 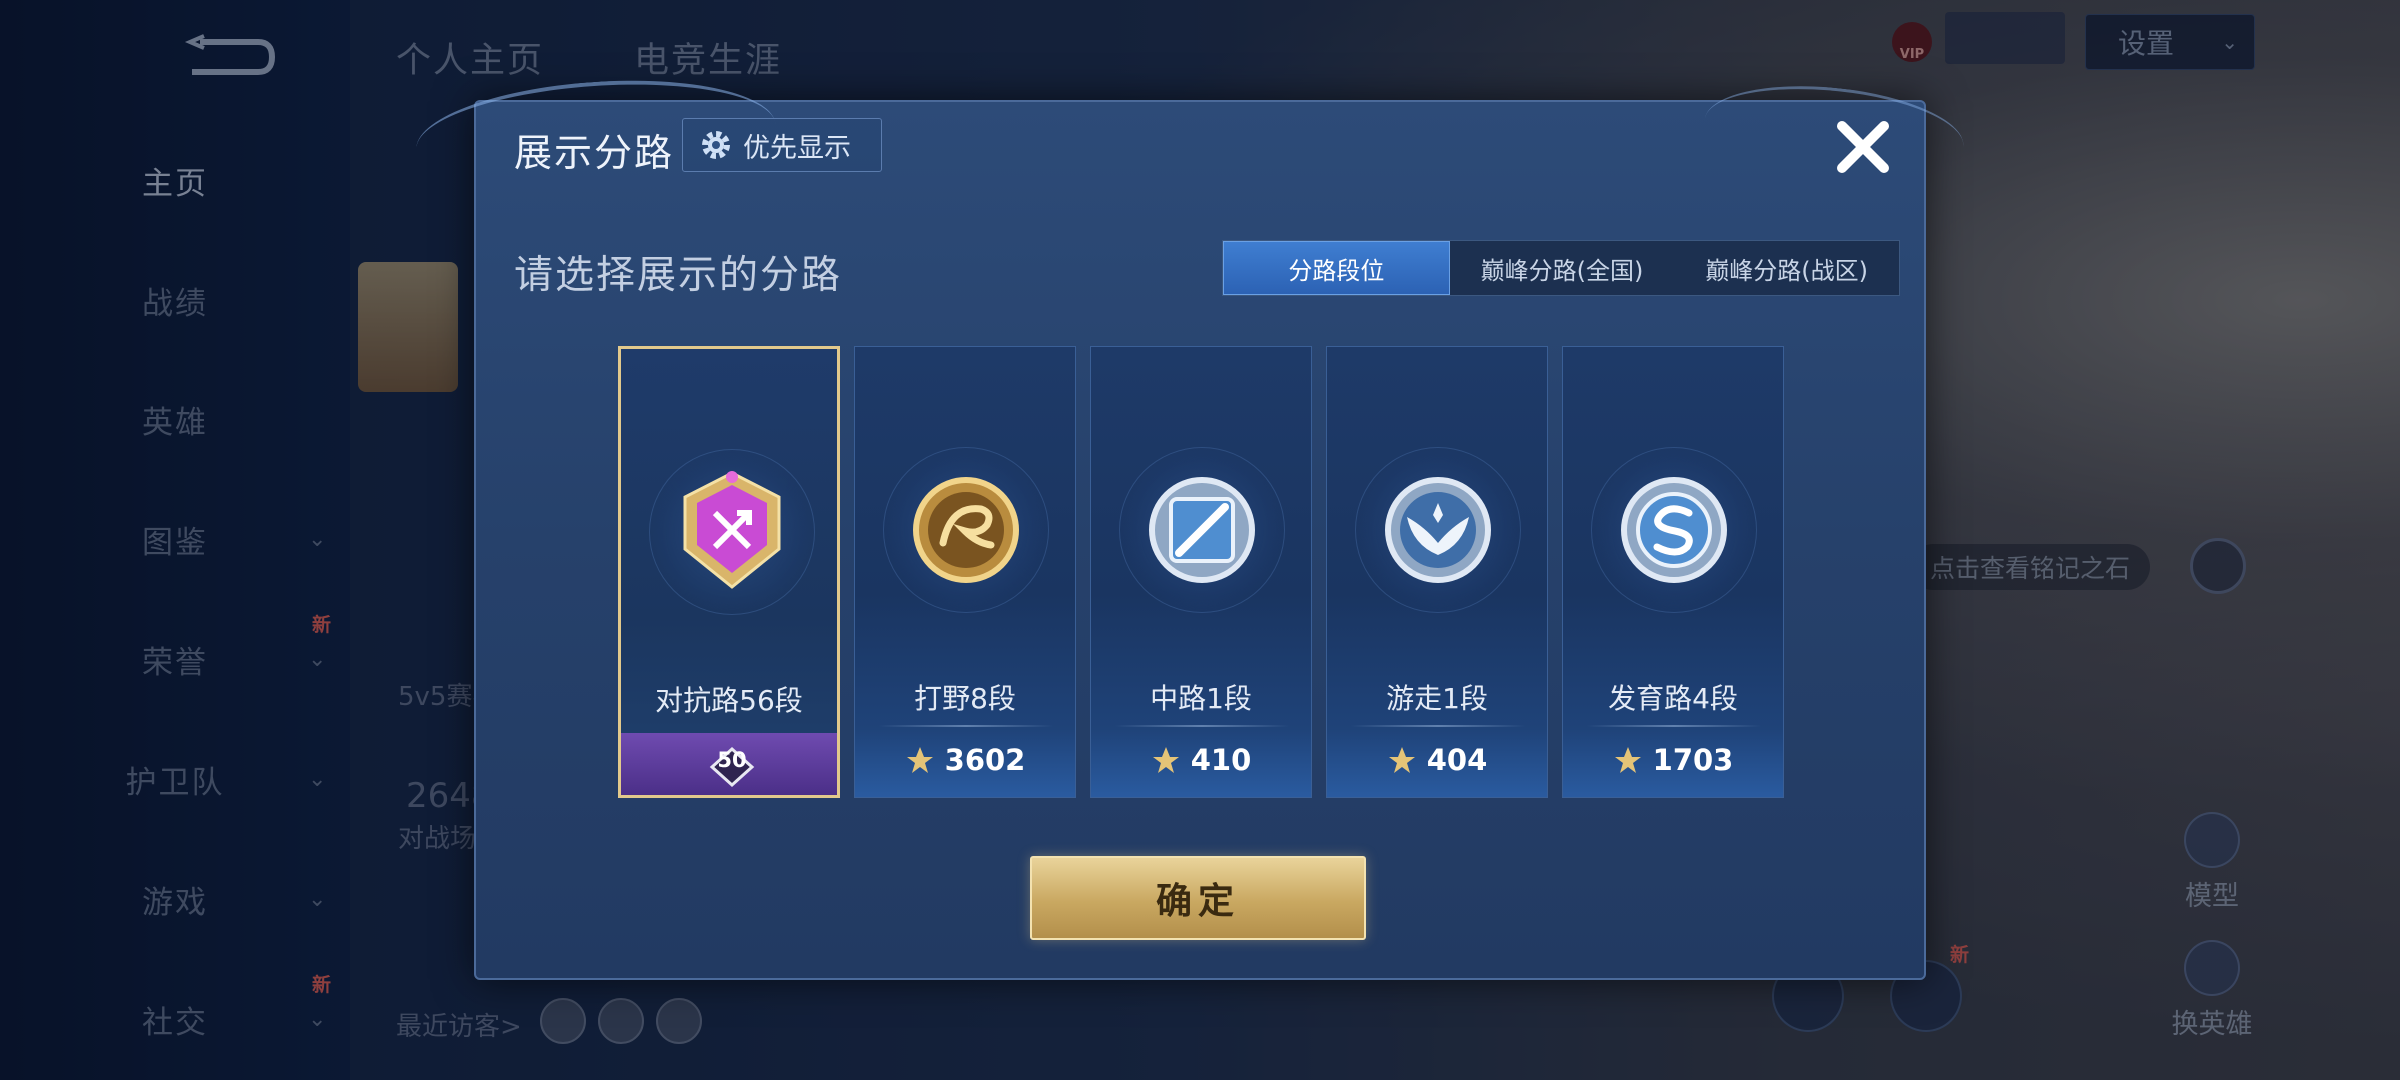 I want to click on lane-score: 3602, so click(x=965, y=760).